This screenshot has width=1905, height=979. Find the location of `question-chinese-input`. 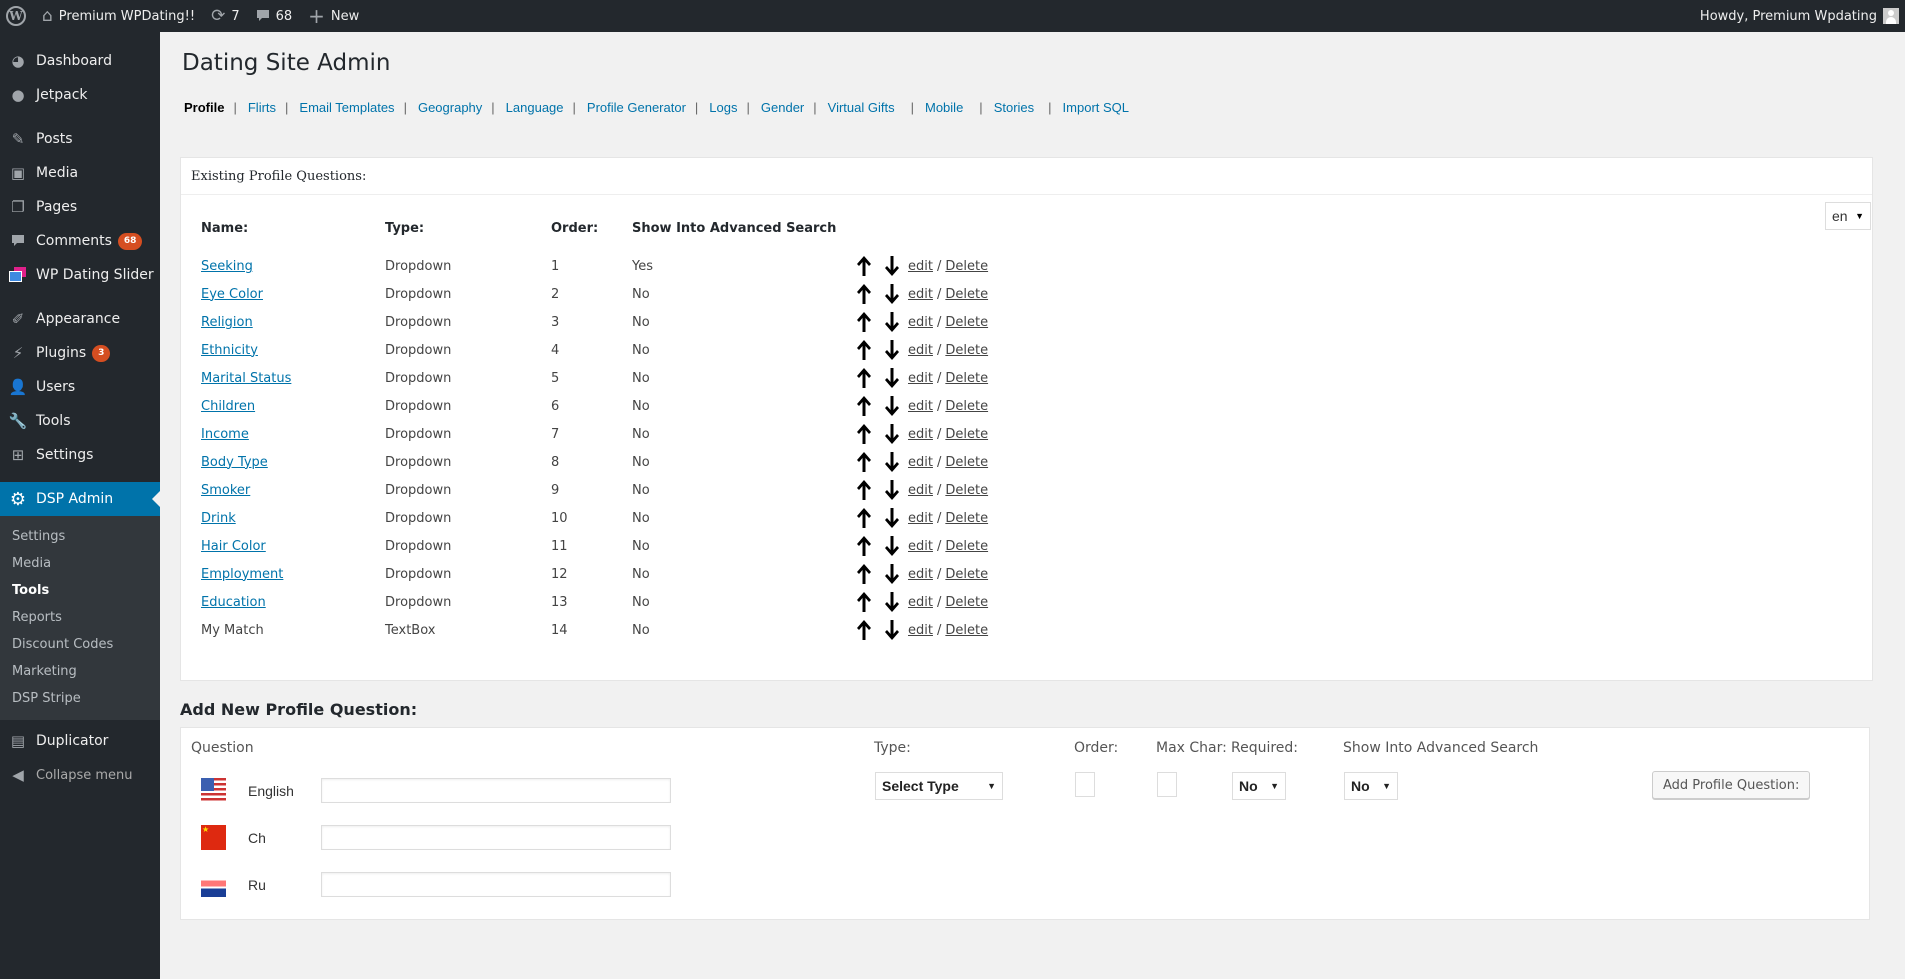

question-chinese-input is located at coordinates (496, 837).